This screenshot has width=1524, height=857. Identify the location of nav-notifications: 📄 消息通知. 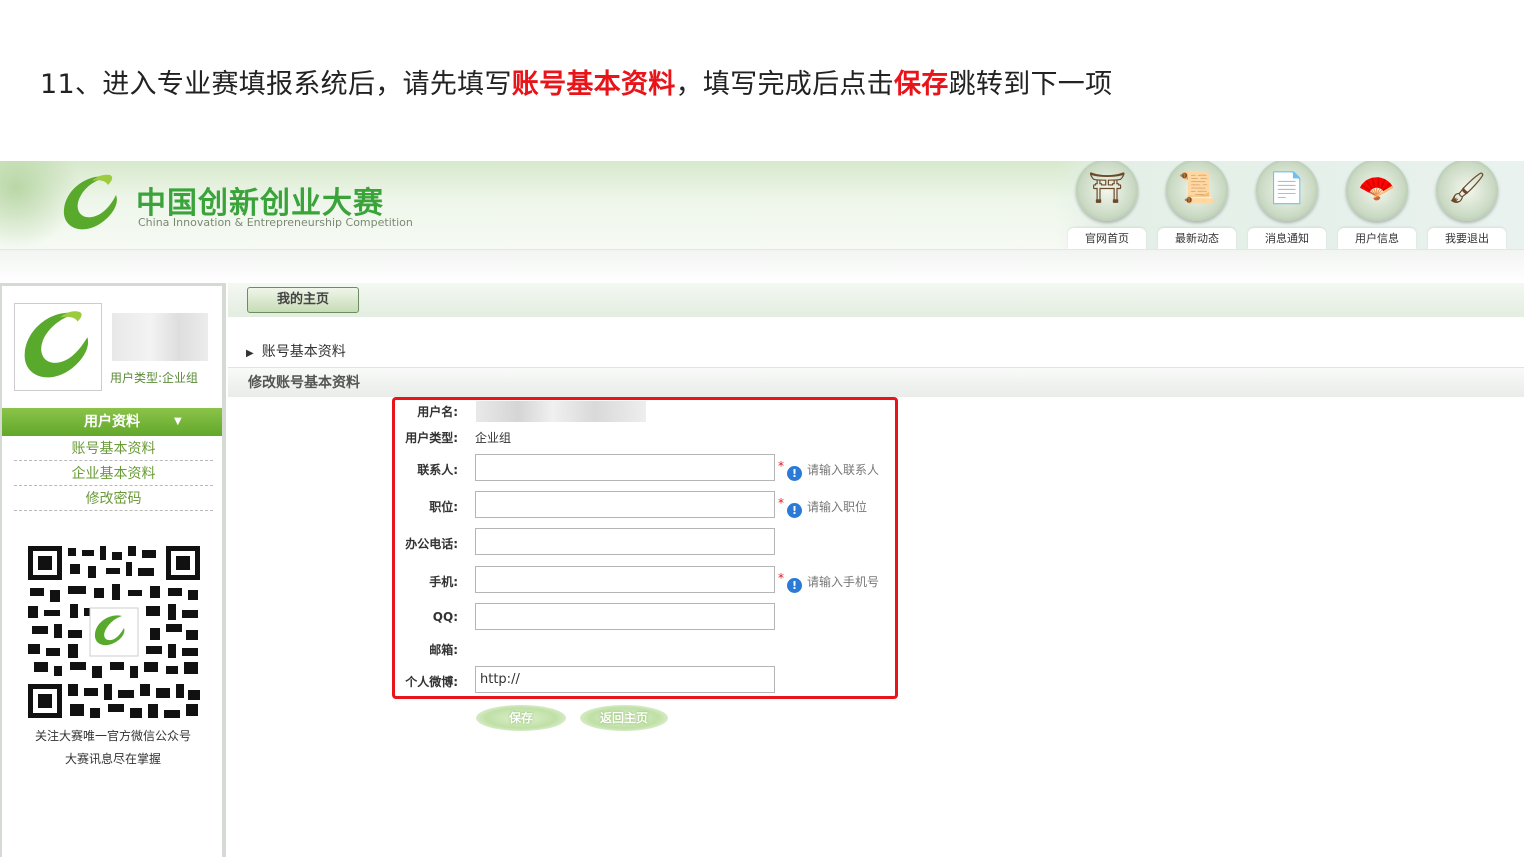
(1286, 205).